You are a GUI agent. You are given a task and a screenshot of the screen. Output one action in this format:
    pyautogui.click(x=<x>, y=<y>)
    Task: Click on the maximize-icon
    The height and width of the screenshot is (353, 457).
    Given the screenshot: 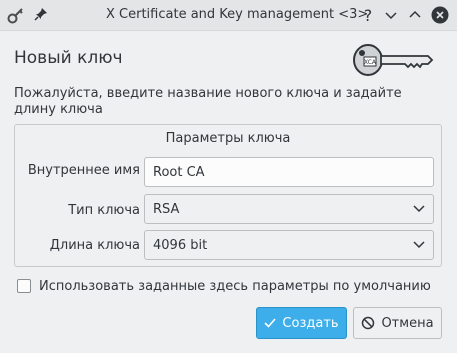 What is the action you would take?
    pyautogui.click(x=415, y=15)
    